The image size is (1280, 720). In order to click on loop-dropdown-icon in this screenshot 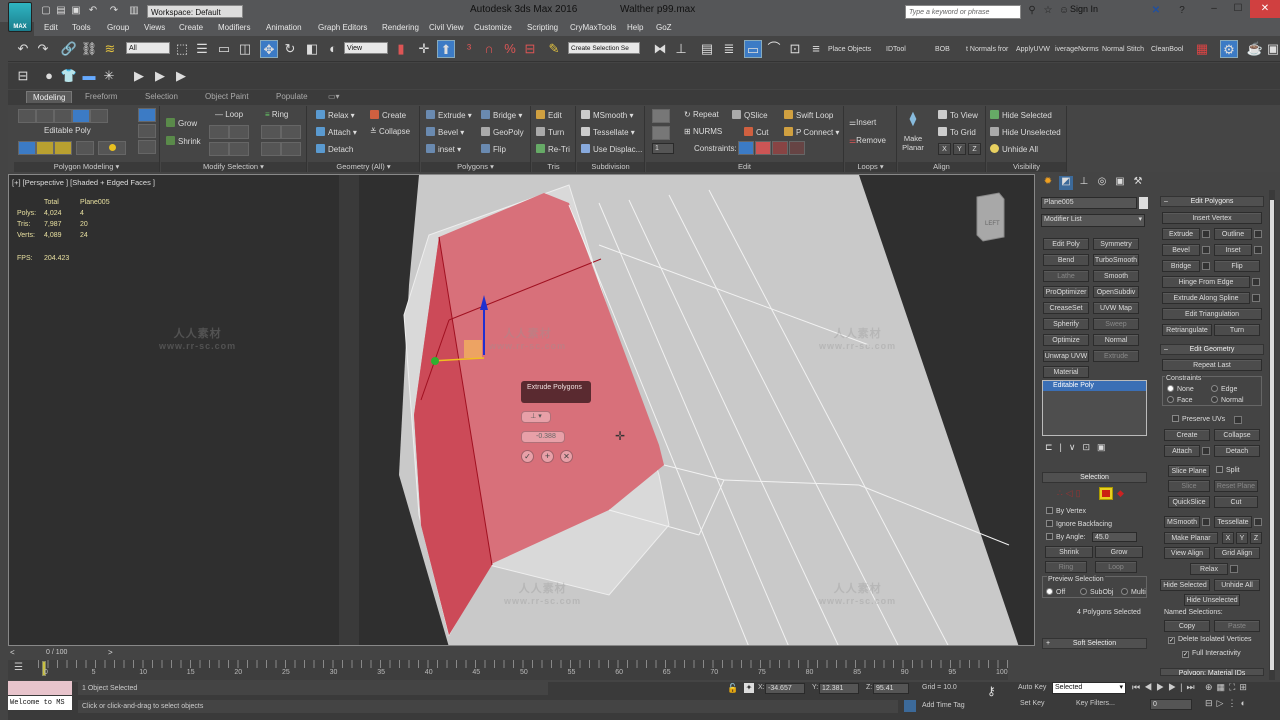, I will do `click(239, 149)`.